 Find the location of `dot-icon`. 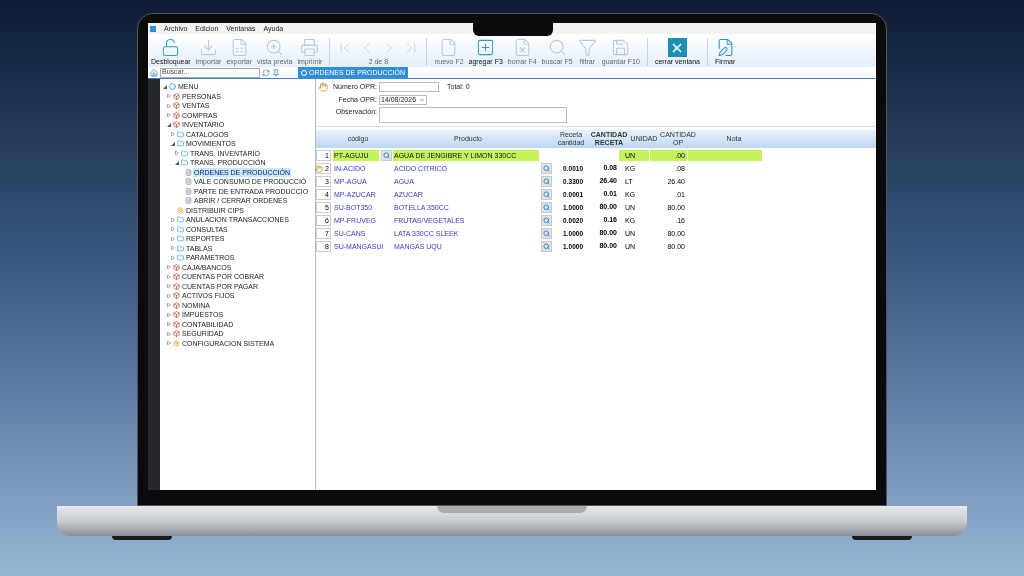

dot-icon is located at coordinates (172, 87).